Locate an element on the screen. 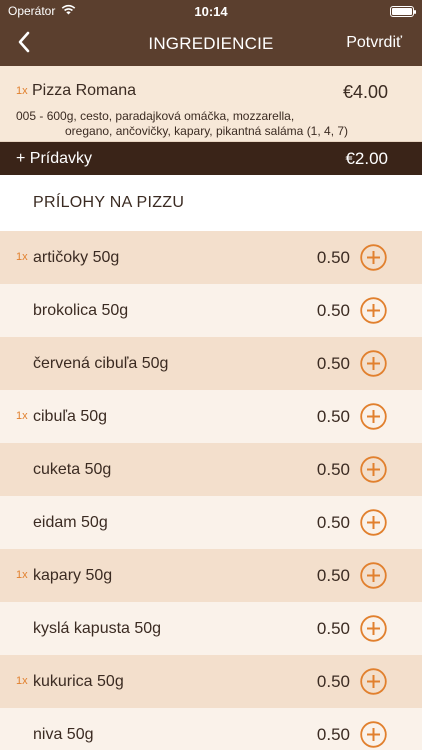  wifi-icon is located at coordinates (68, 11).